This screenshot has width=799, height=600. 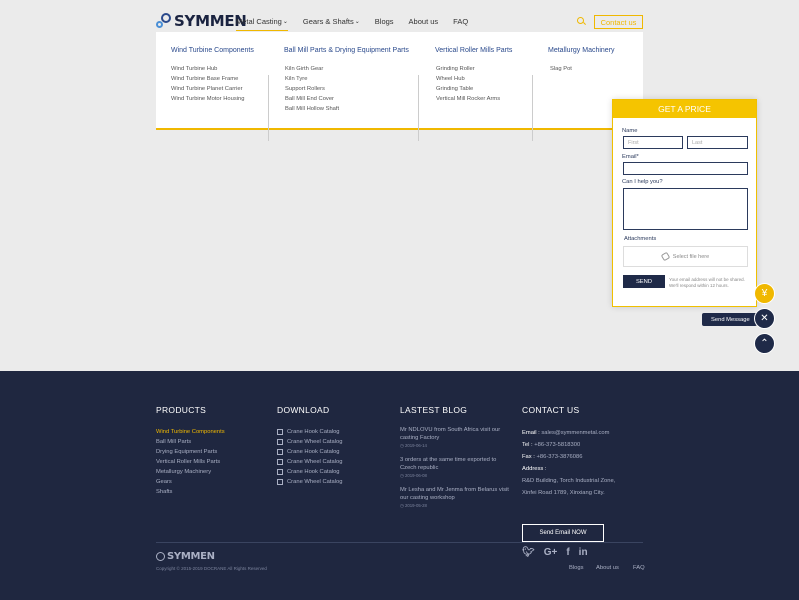 I want to click on search-icon, so click(x=581, y=21).